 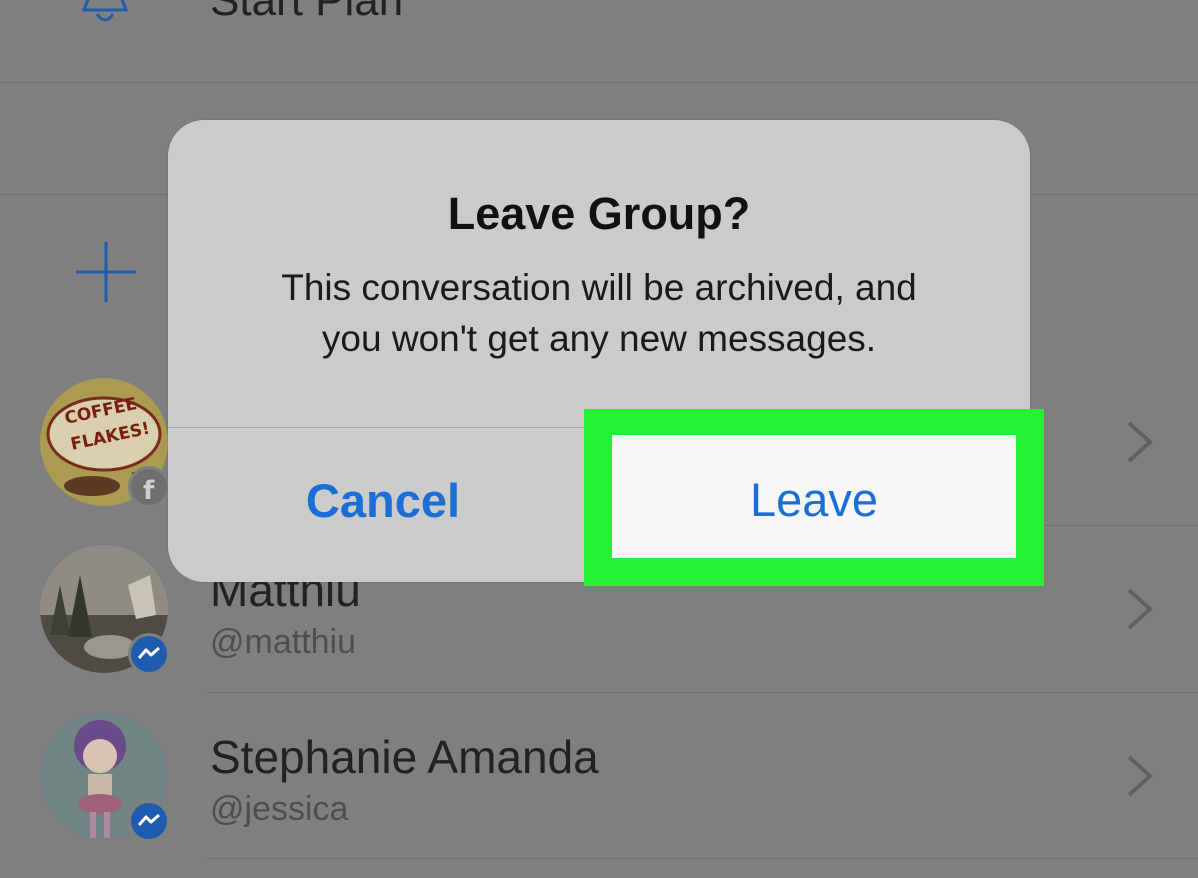 I want to click on svg-text: f, so click(x=149, y=490).